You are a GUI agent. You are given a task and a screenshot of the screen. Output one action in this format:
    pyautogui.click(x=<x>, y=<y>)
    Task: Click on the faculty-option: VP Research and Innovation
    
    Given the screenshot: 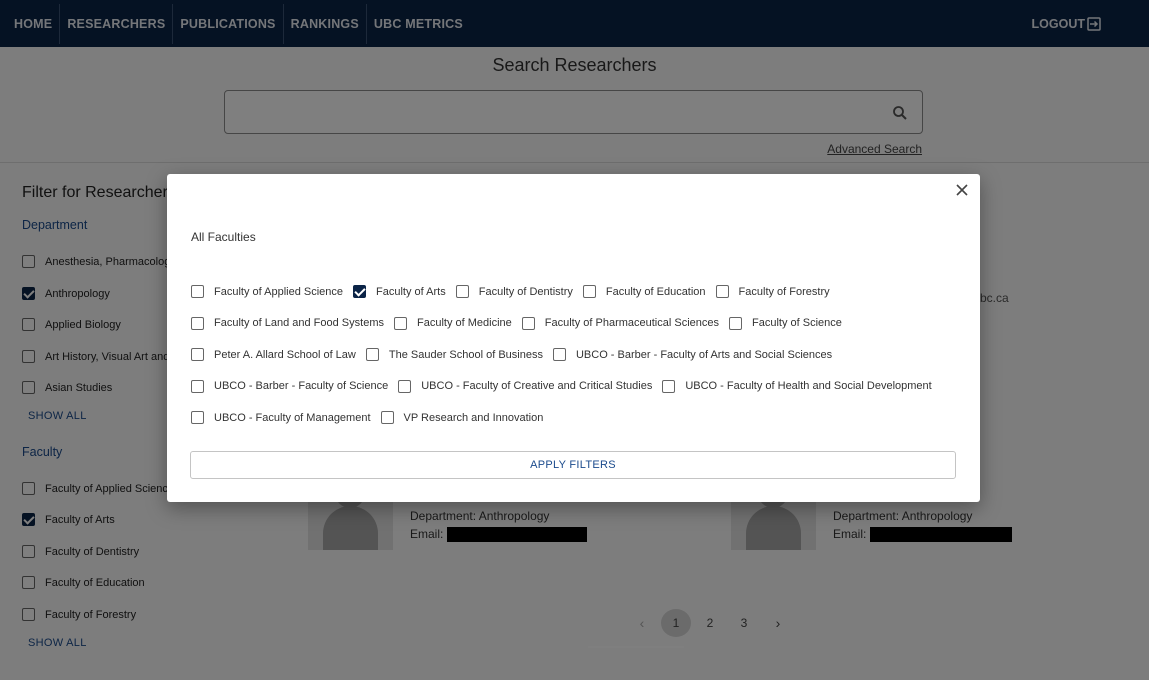 What is the action you would take?
    pyautogui.click(x=462, y=418)
    